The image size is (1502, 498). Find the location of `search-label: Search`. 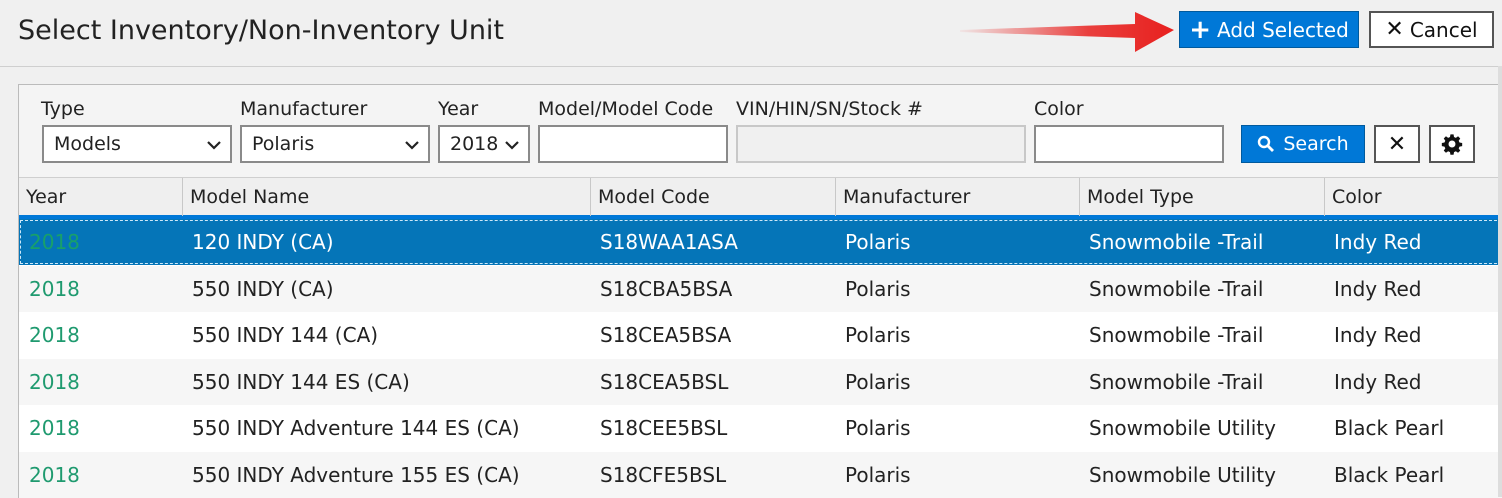

search-label: Search is located at coordinates (1316, 144).